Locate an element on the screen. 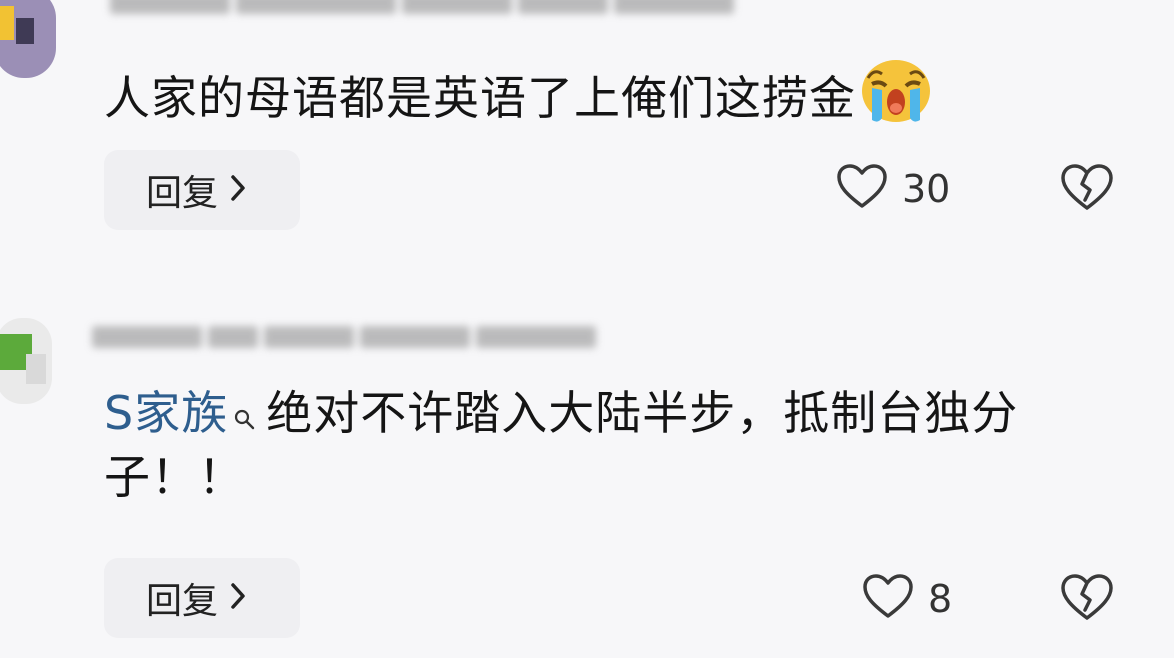  like-button: 8 is located at coordinates (907, 599).